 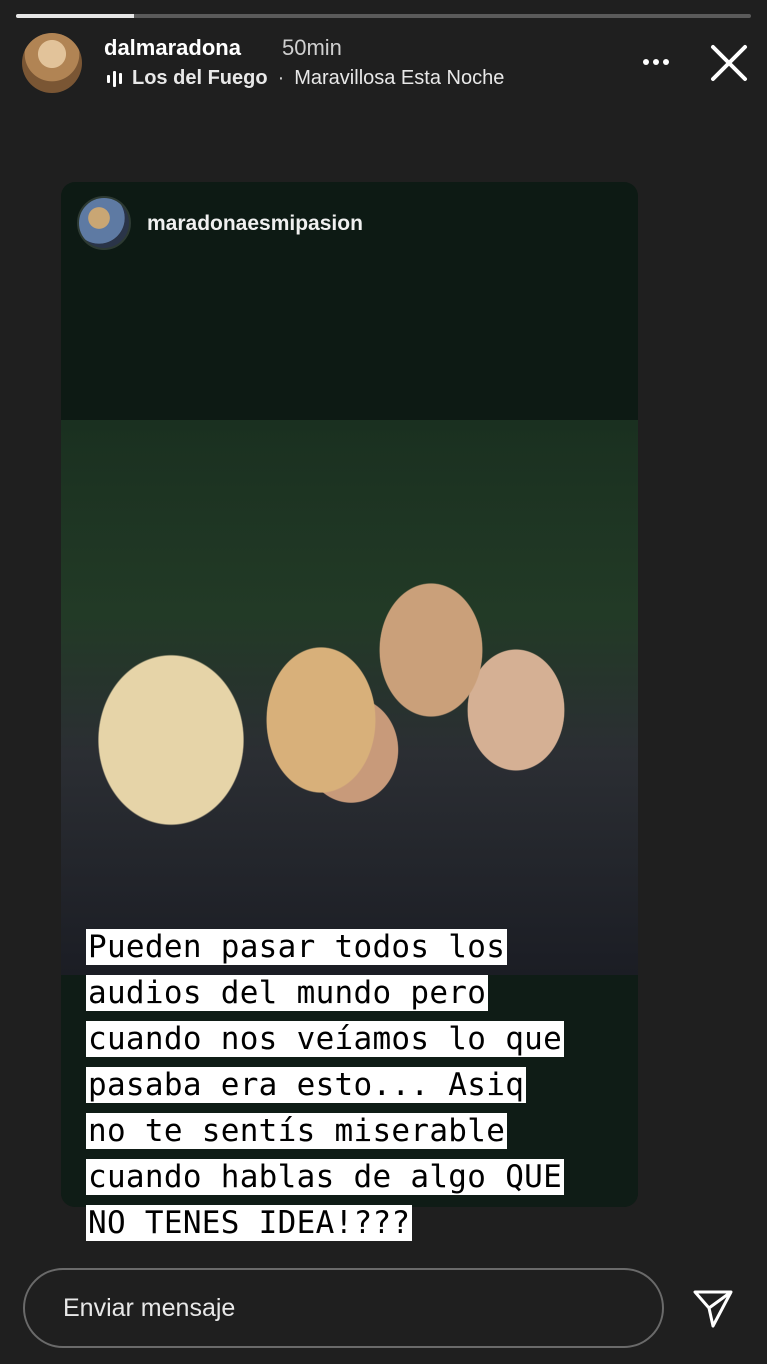 What do you see at coordinates (383, 16) in the screenshot?
I see `story-progress-bar` at bounding box center [383, 16].